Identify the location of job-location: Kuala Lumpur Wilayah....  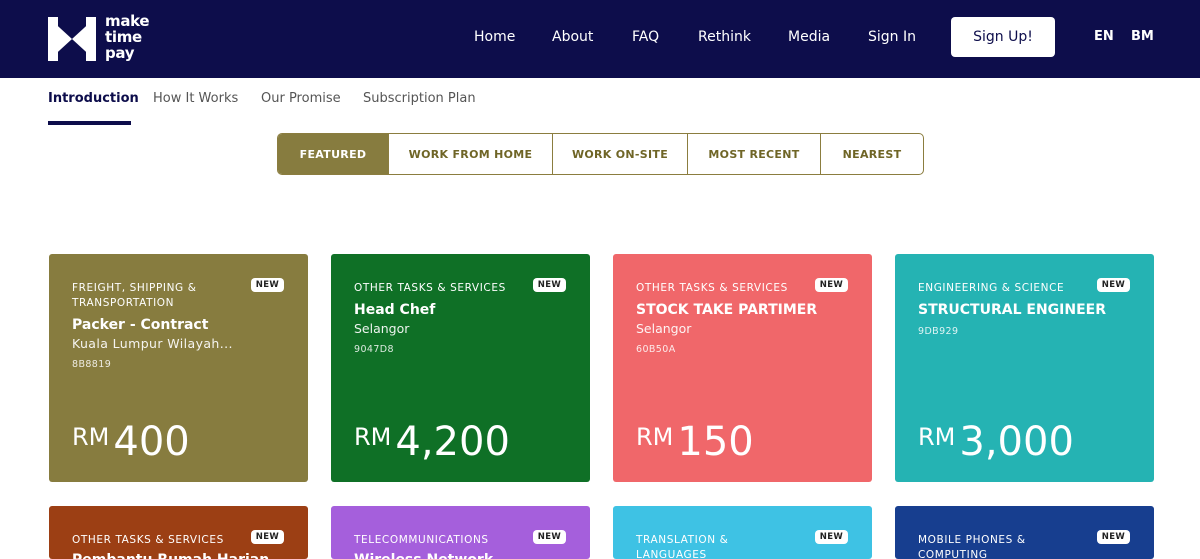
(152, 343).